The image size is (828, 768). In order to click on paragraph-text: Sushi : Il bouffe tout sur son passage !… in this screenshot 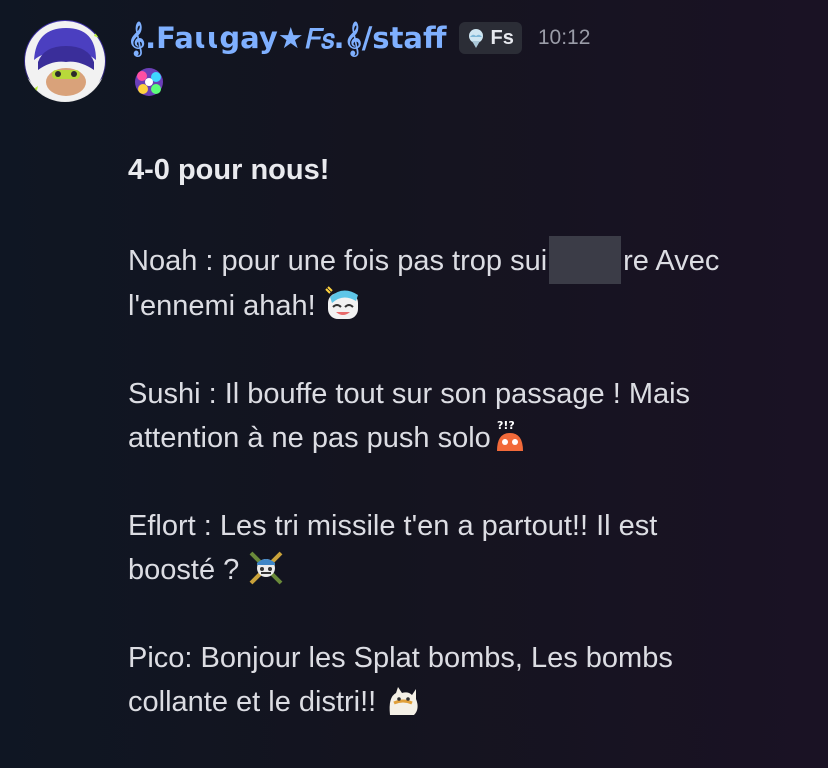, I will do `click(409, 394)`.